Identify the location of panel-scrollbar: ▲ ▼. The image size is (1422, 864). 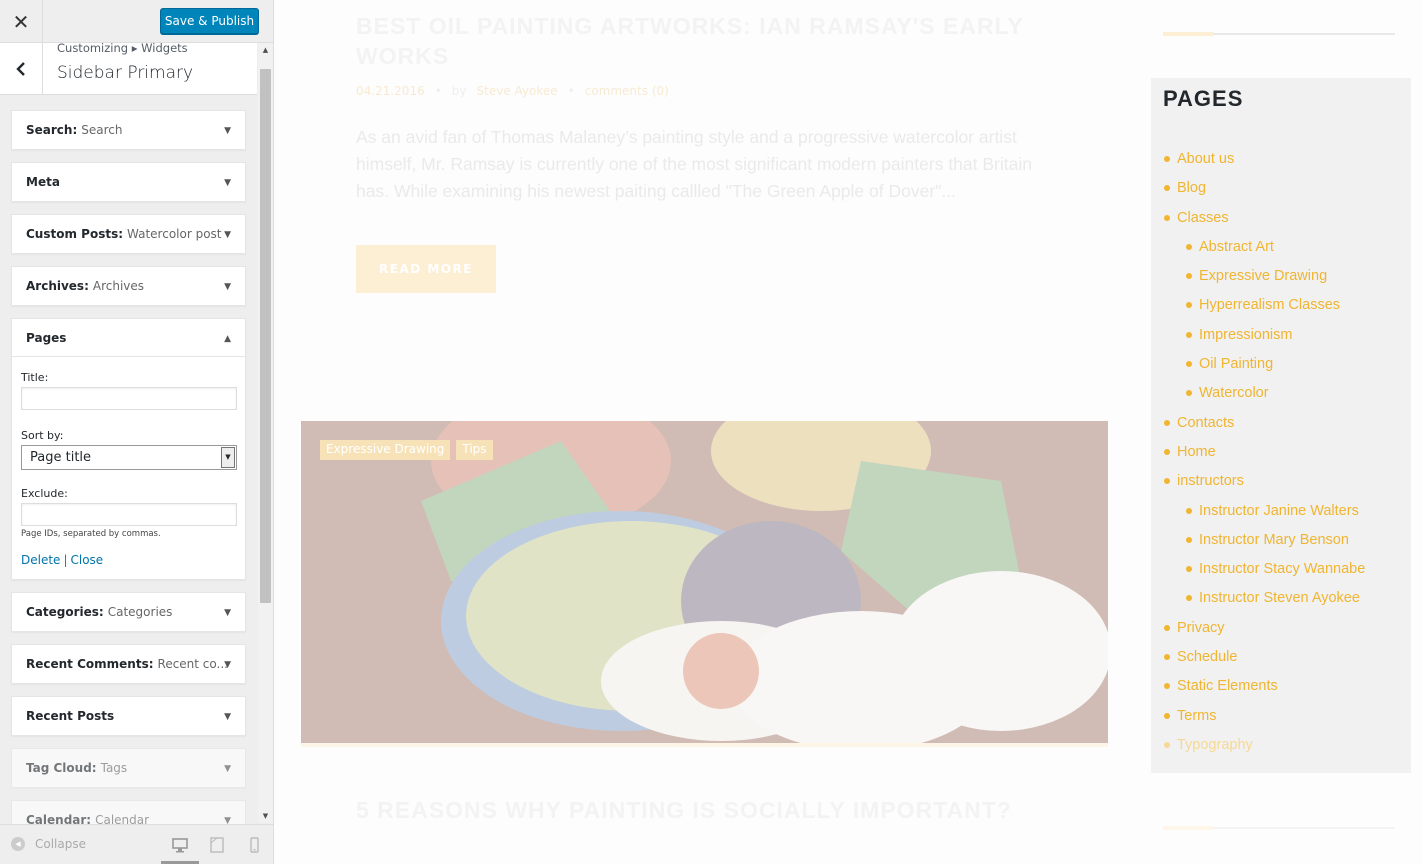
(265, 433).